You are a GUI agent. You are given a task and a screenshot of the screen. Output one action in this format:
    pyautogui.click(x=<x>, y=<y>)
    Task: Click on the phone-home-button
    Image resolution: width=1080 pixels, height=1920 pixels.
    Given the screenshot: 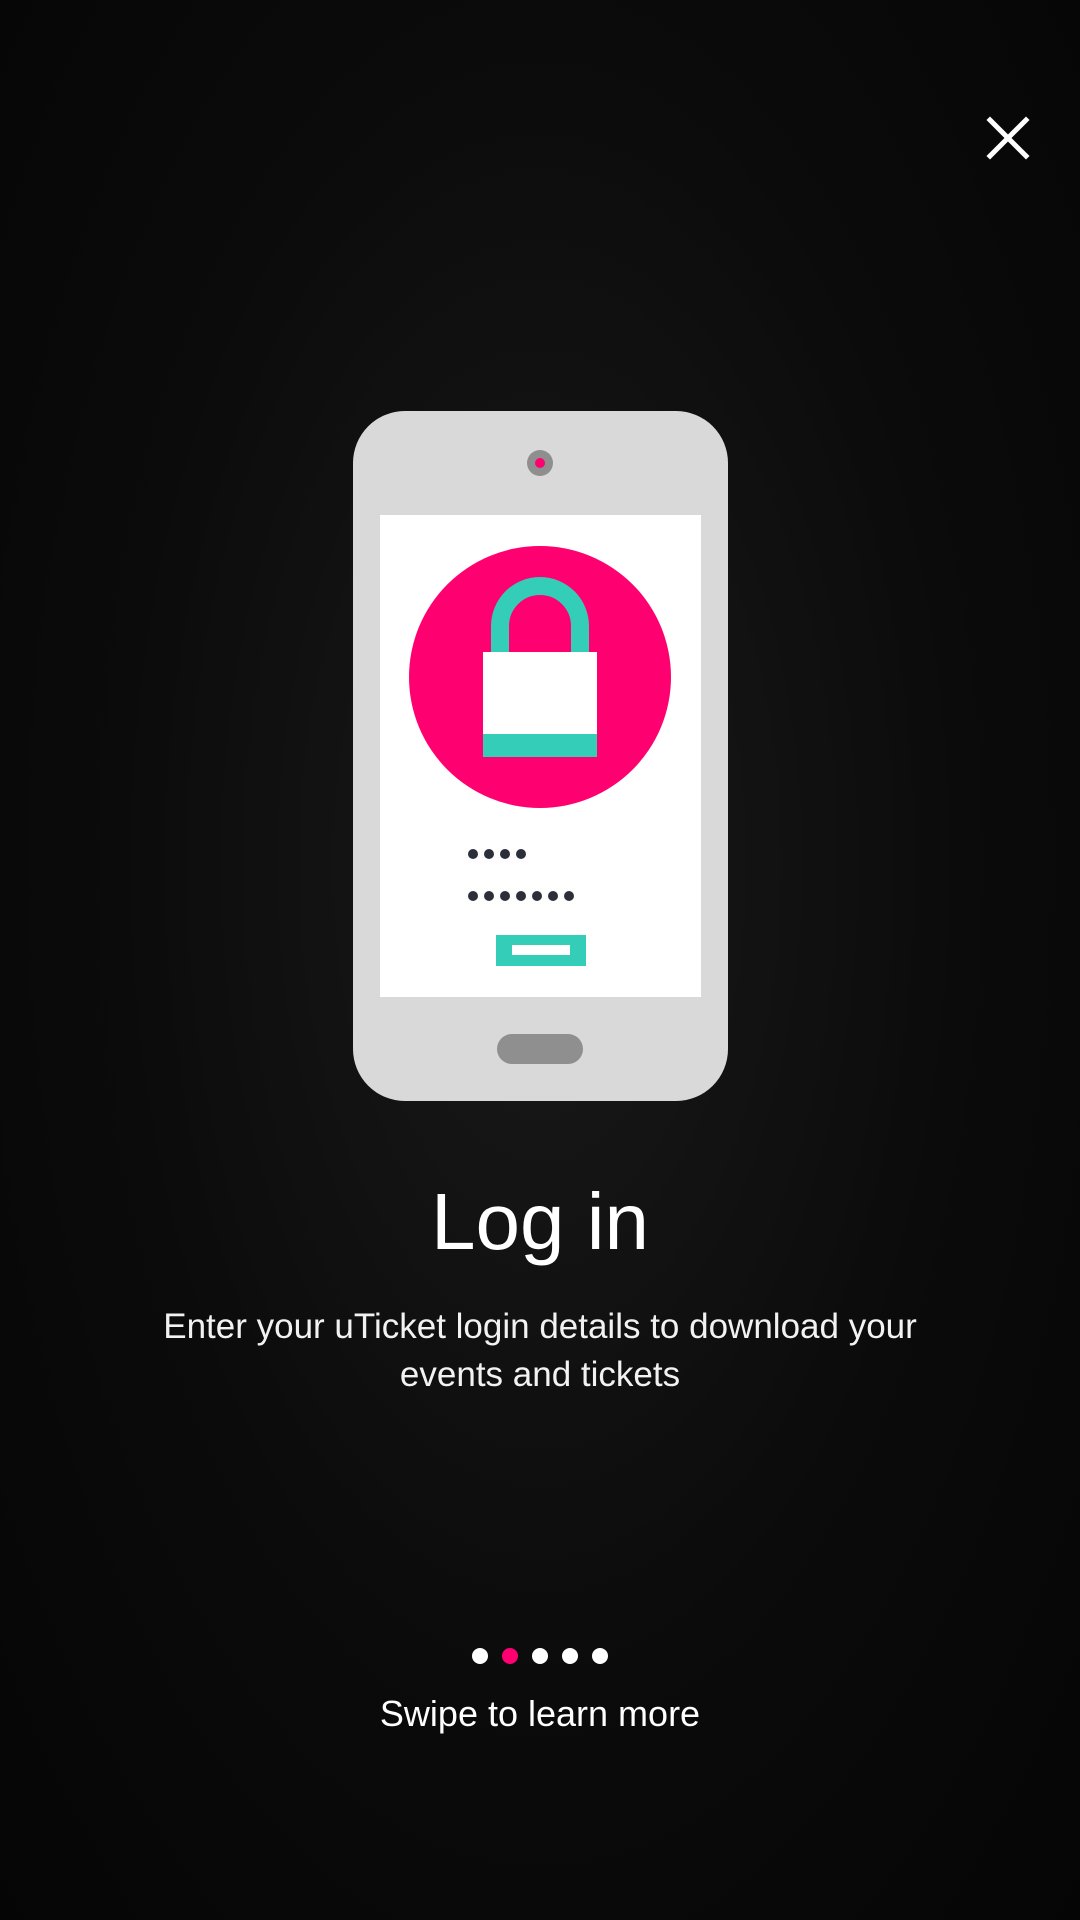 What is the action you would take?
    pyautogui.click(x=540, y=1049)
    